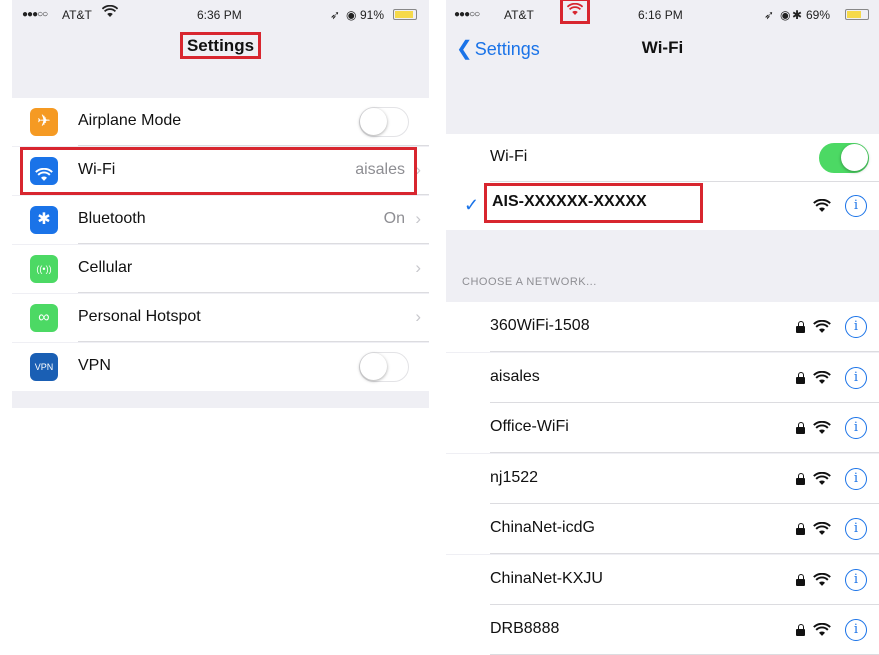  Describe the element at coordinates (844, 158) in the screenshot. I see `wifi-switch` at that location.